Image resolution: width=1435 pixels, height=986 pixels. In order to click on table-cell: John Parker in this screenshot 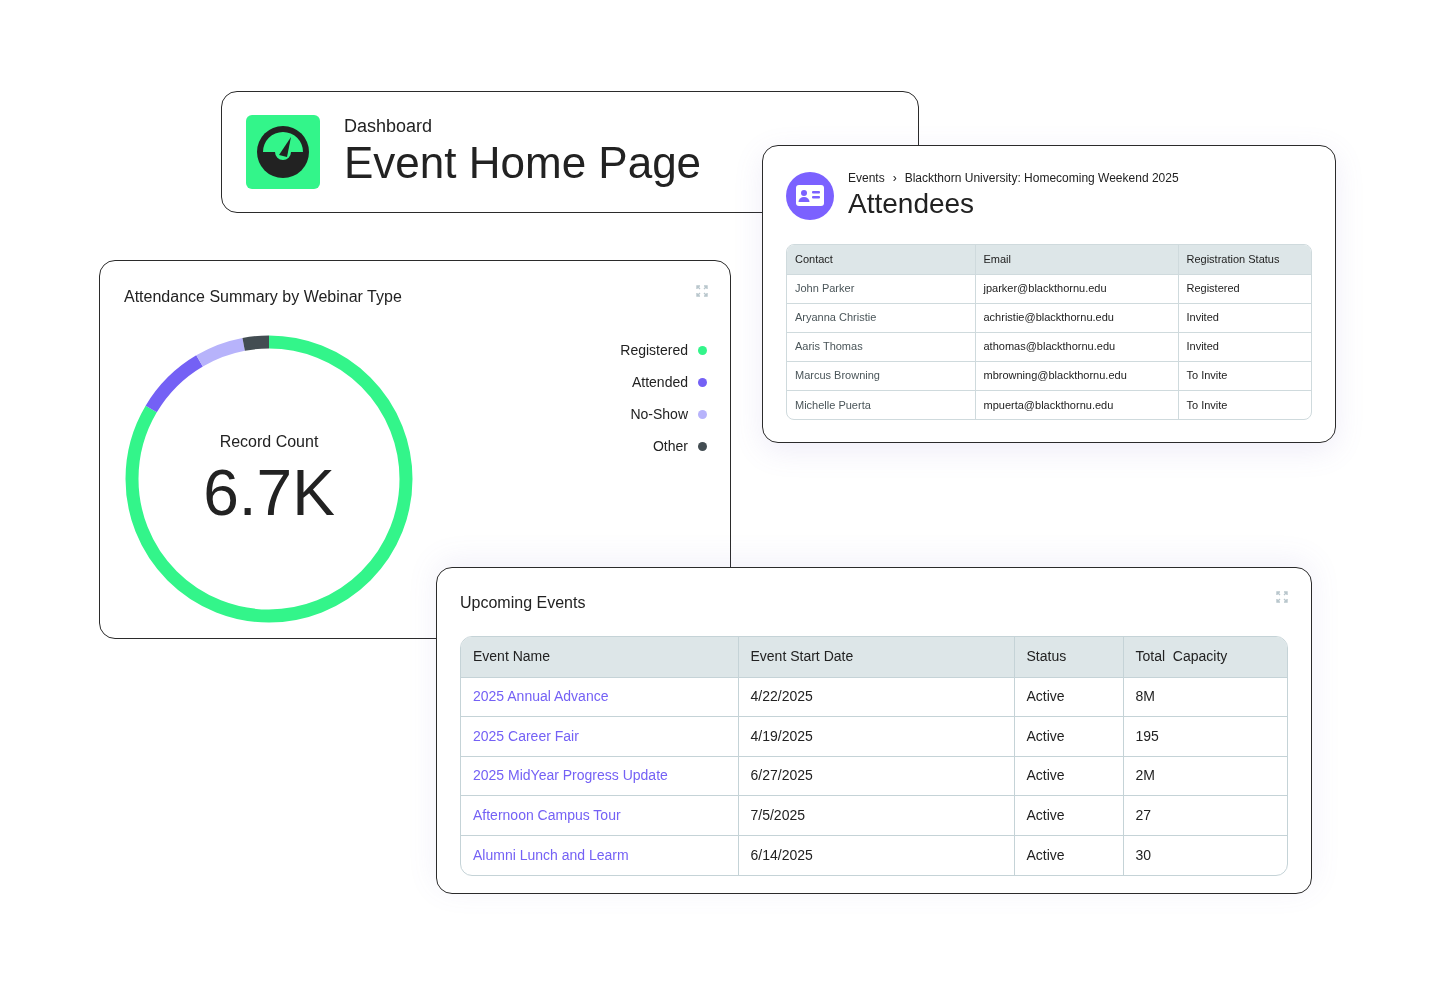, I will do `click(881, 288)`.